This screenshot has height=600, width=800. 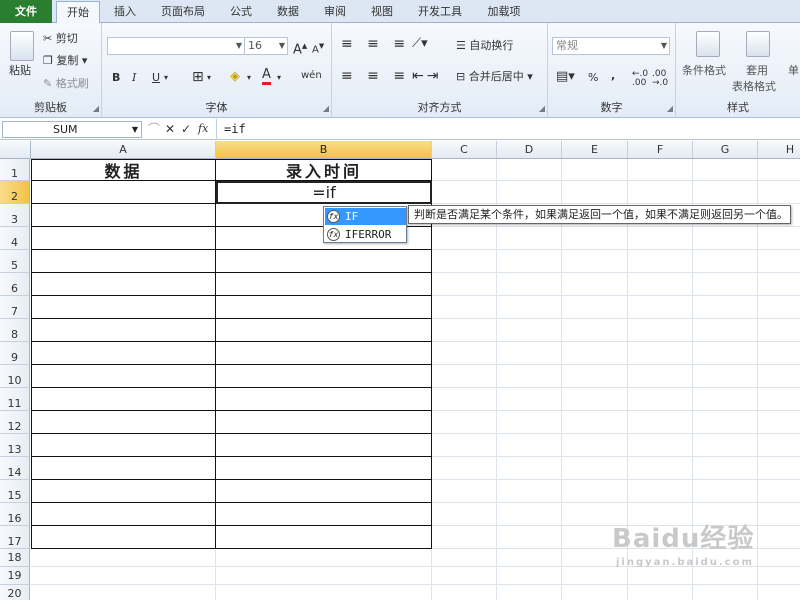 I want to click on tab-developer: 开发工具, so click(x=440, y=11).